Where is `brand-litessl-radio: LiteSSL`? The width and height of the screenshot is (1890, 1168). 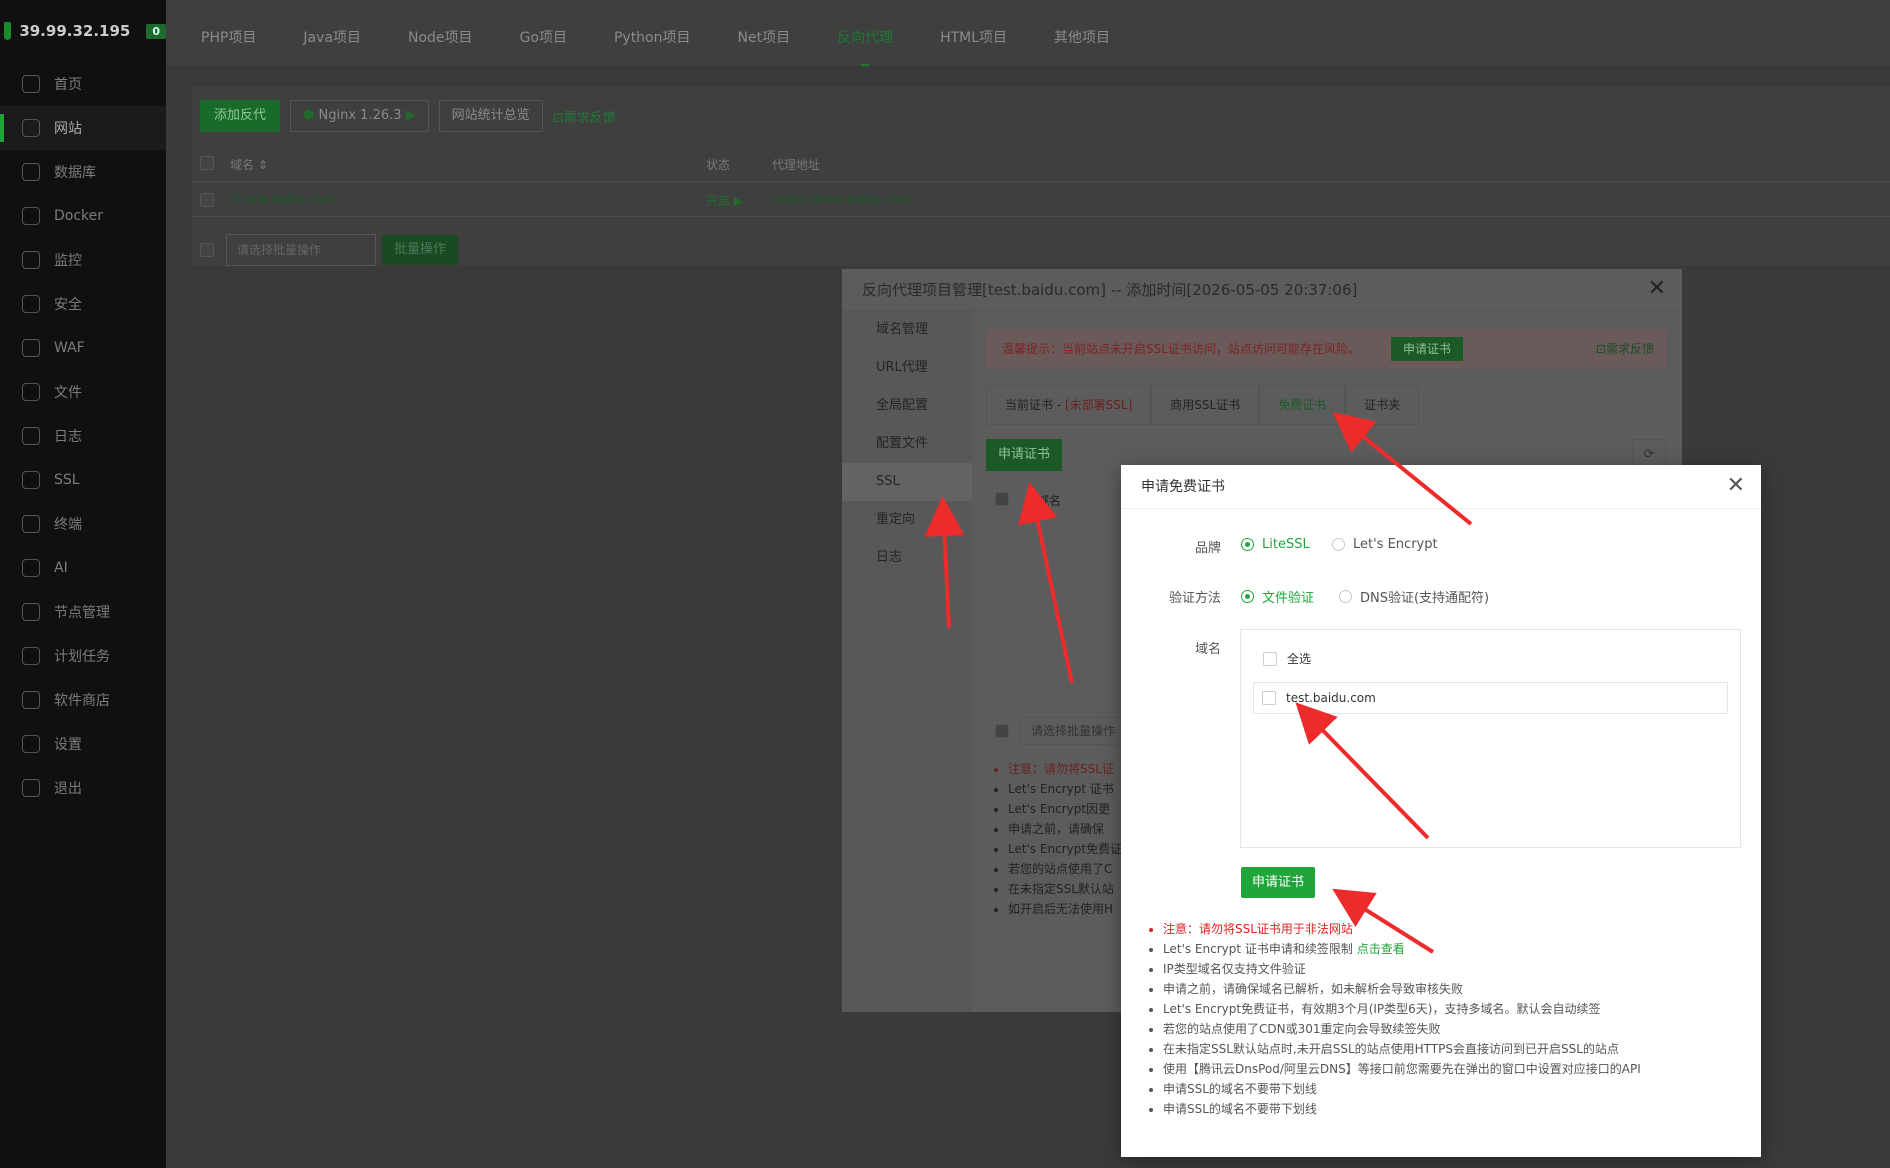
brand-litessl-radio: LiteSSL is located at coordinates (1275, 544).